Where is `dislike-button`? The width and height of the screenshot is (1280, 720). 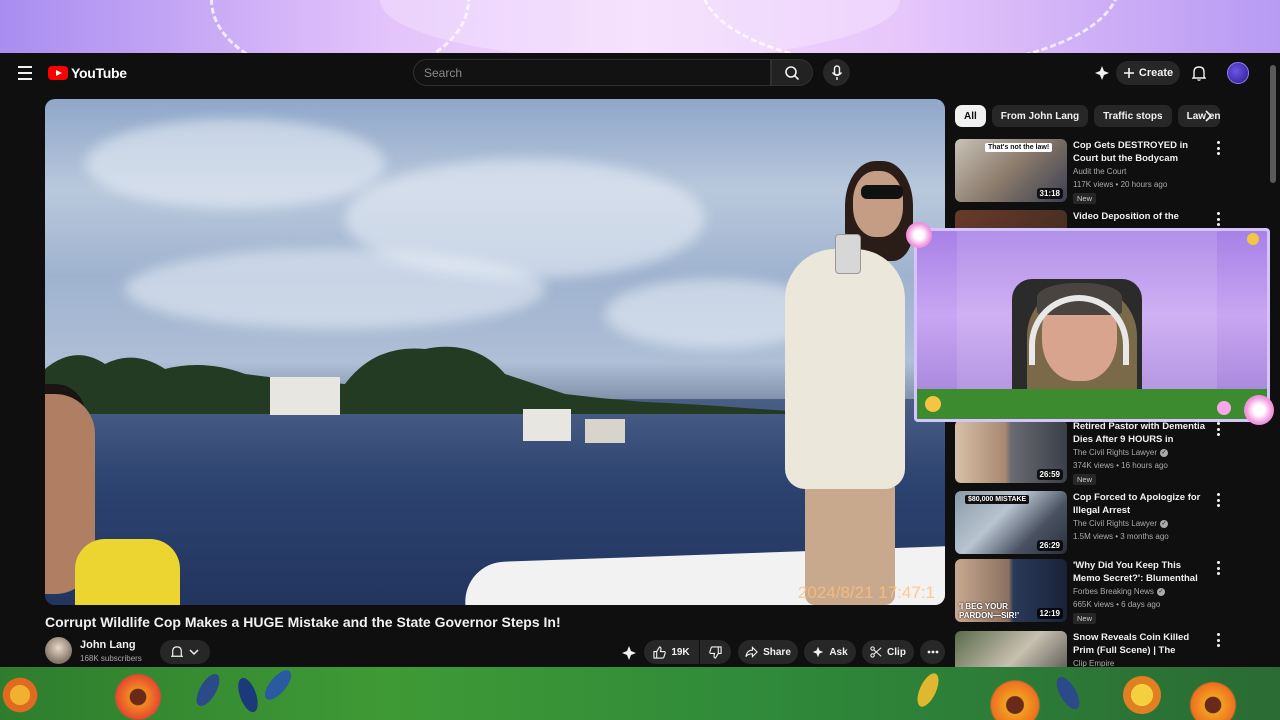 dislike-button is located at coordinates (715, 652).